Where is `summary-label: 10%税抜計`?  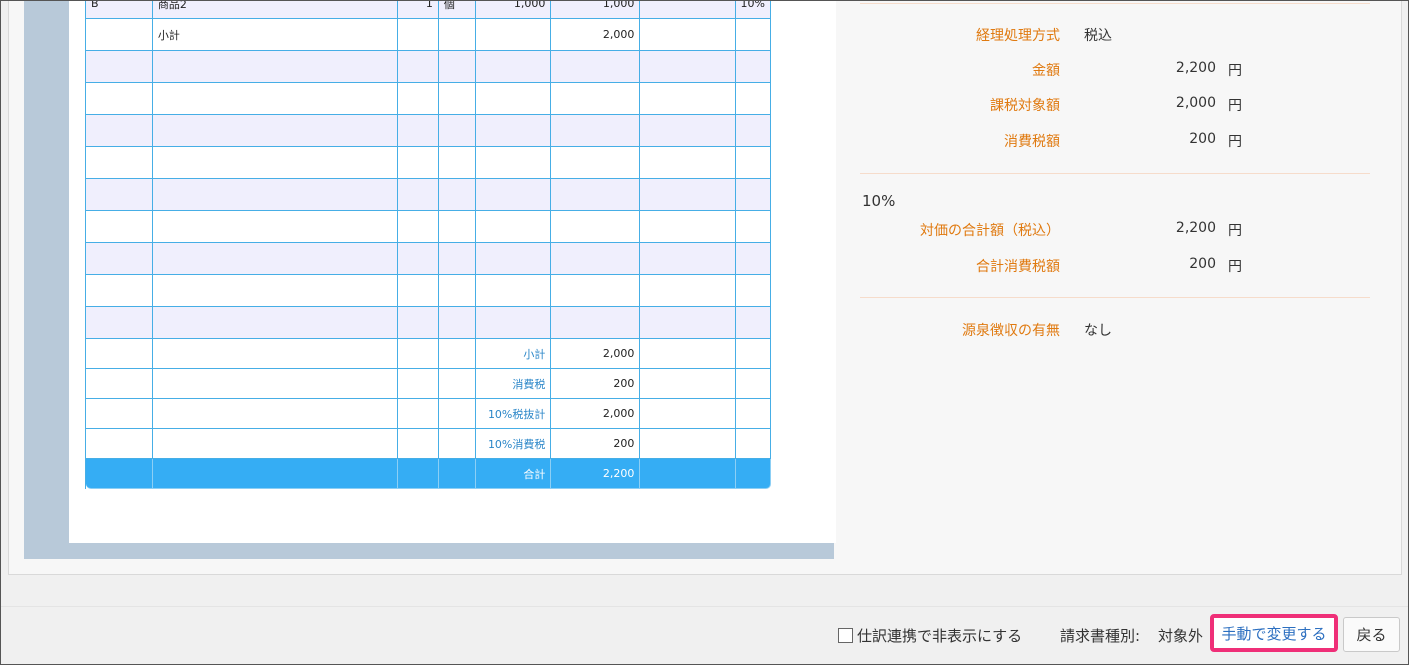 summary-label: 10%税抜計 is located at coordinates (513, 414).